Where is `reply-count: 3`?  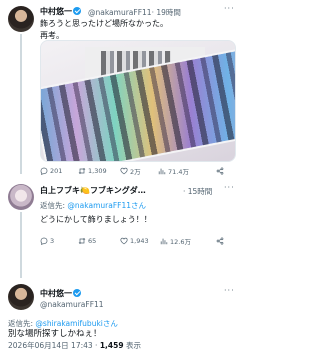 reply-count: 3 is located at coordinates (52, 241).